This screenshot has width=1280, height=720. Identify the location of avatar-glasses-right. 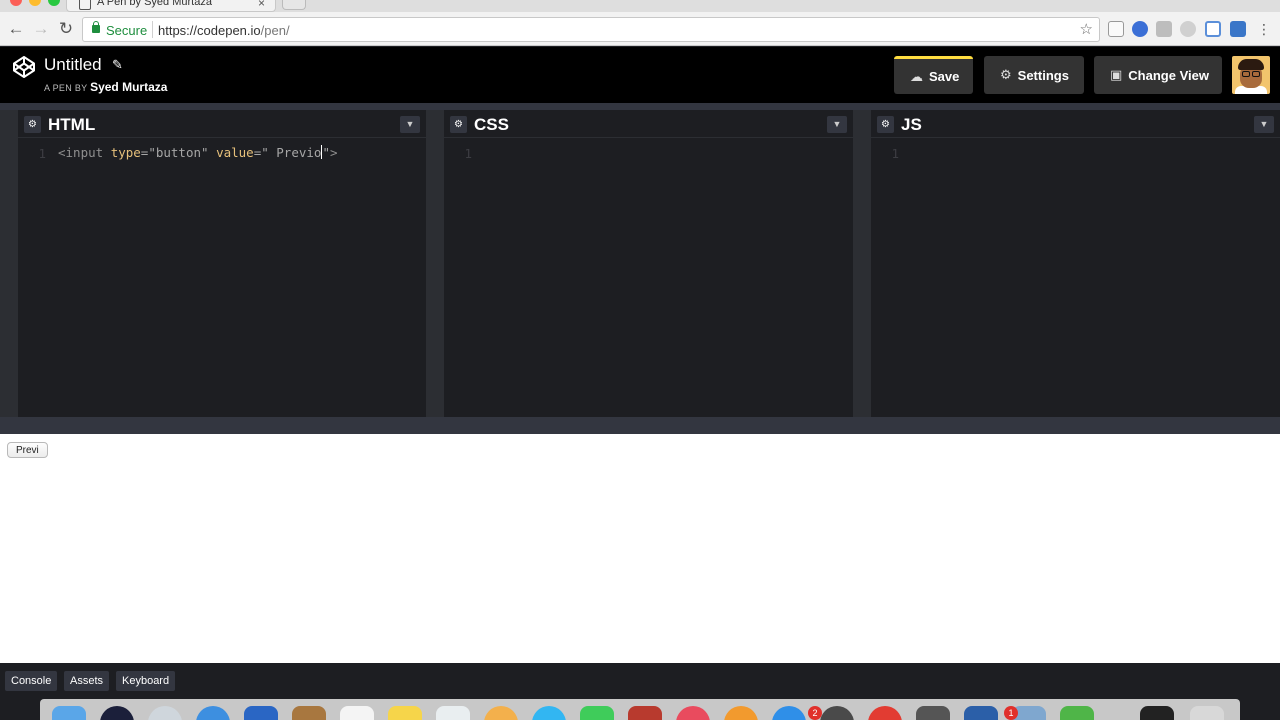
(1256, 74).